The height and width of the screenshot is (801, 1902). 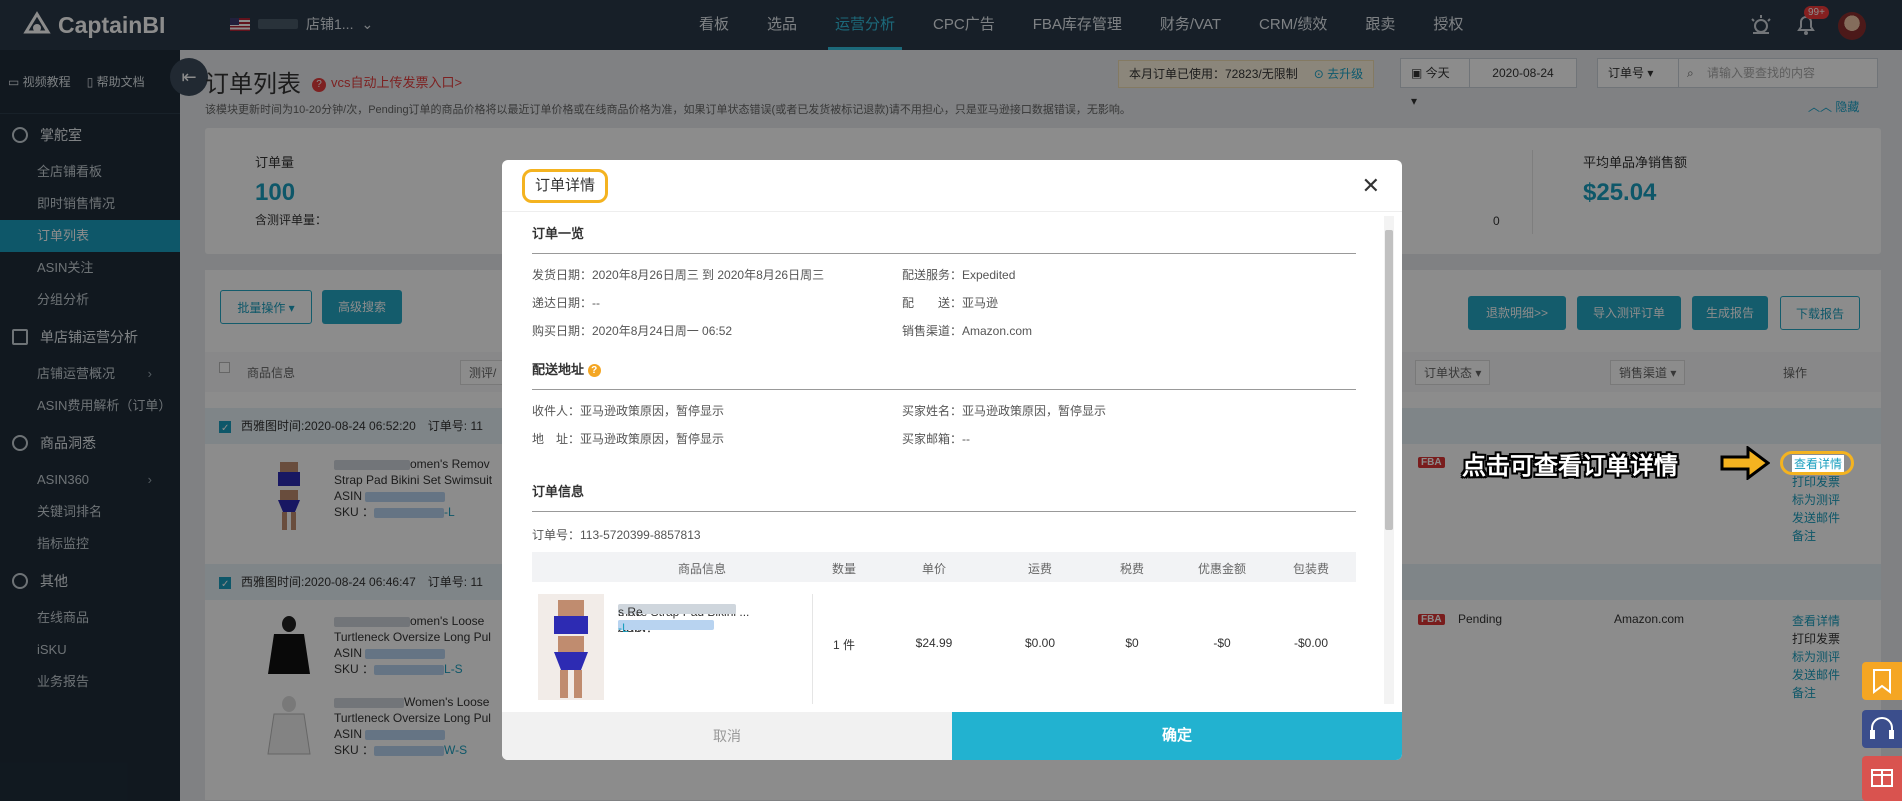 I want to click on purchase-date: 购买日期：2020年8月24日周一 06:52, so click(x=632, y=331).